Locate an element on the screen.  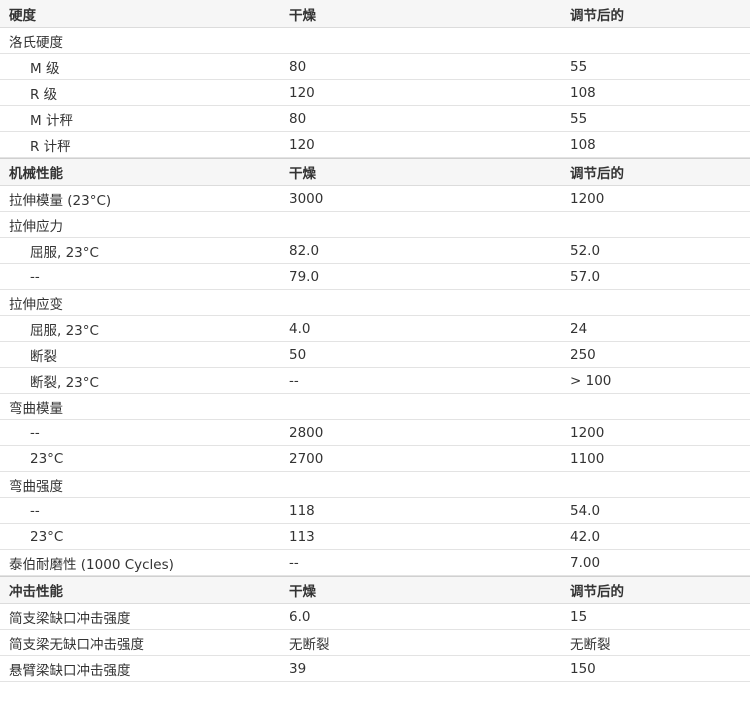
table-row: 简支梁无缺口冲击强度 无断裂 无断裂 is located at coordinates (375, 643).